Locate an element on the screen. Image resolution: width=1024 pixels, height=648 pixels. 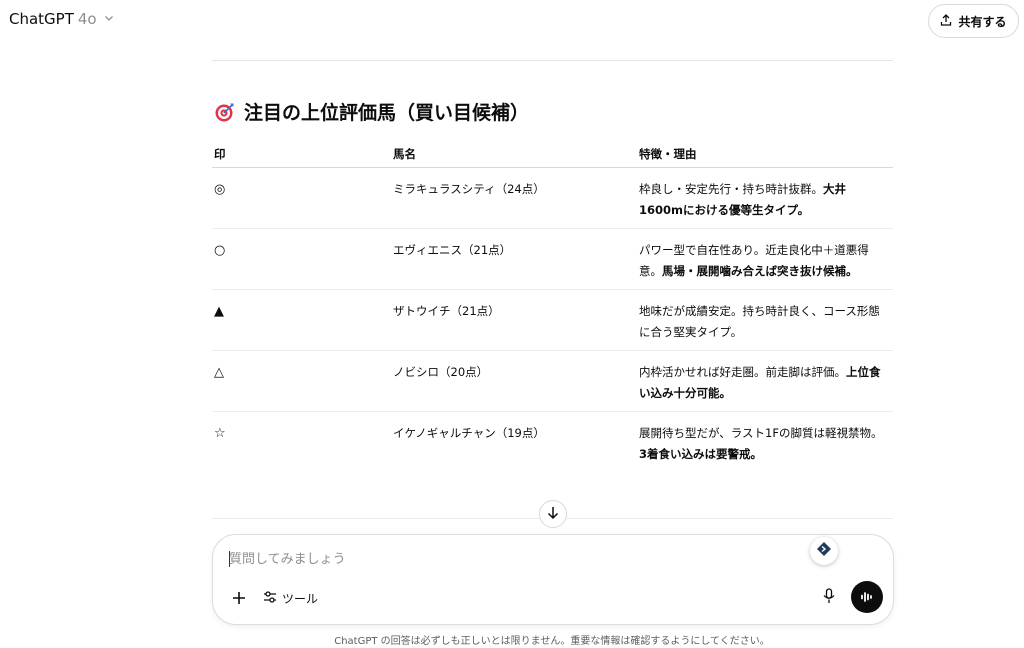
scroll-to-bottom-button is located at coordinates (553, 514).